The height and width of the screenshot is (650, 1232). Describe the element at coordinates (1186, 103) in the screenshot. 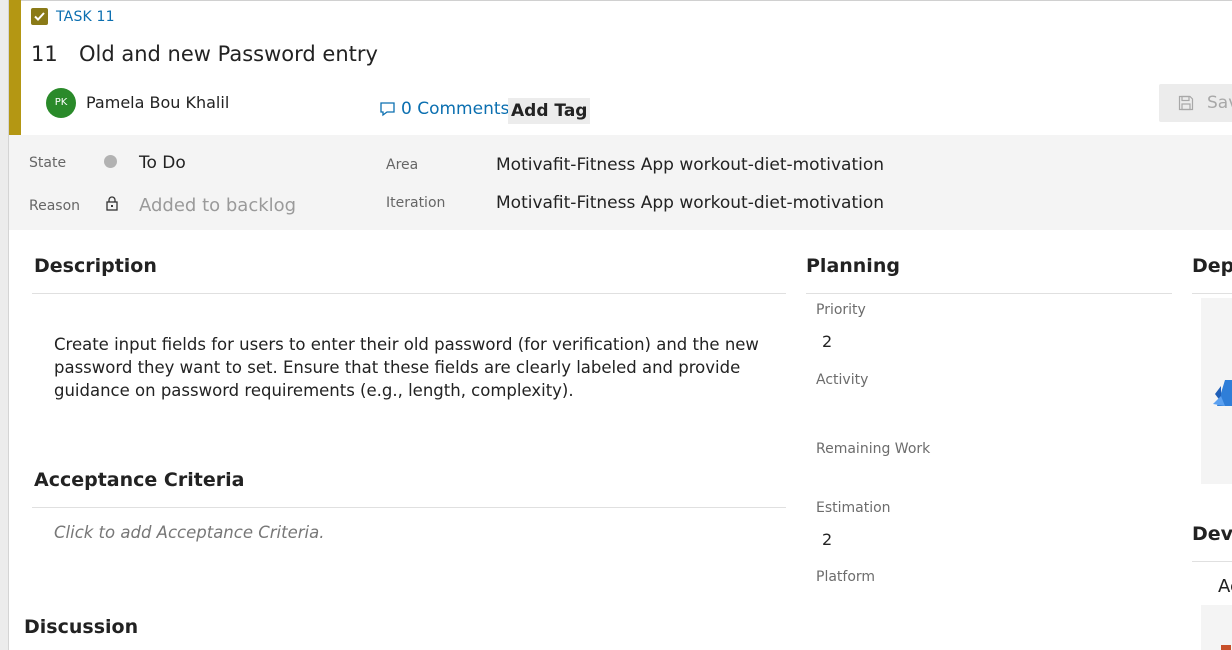

I see `save-icon` at that location.